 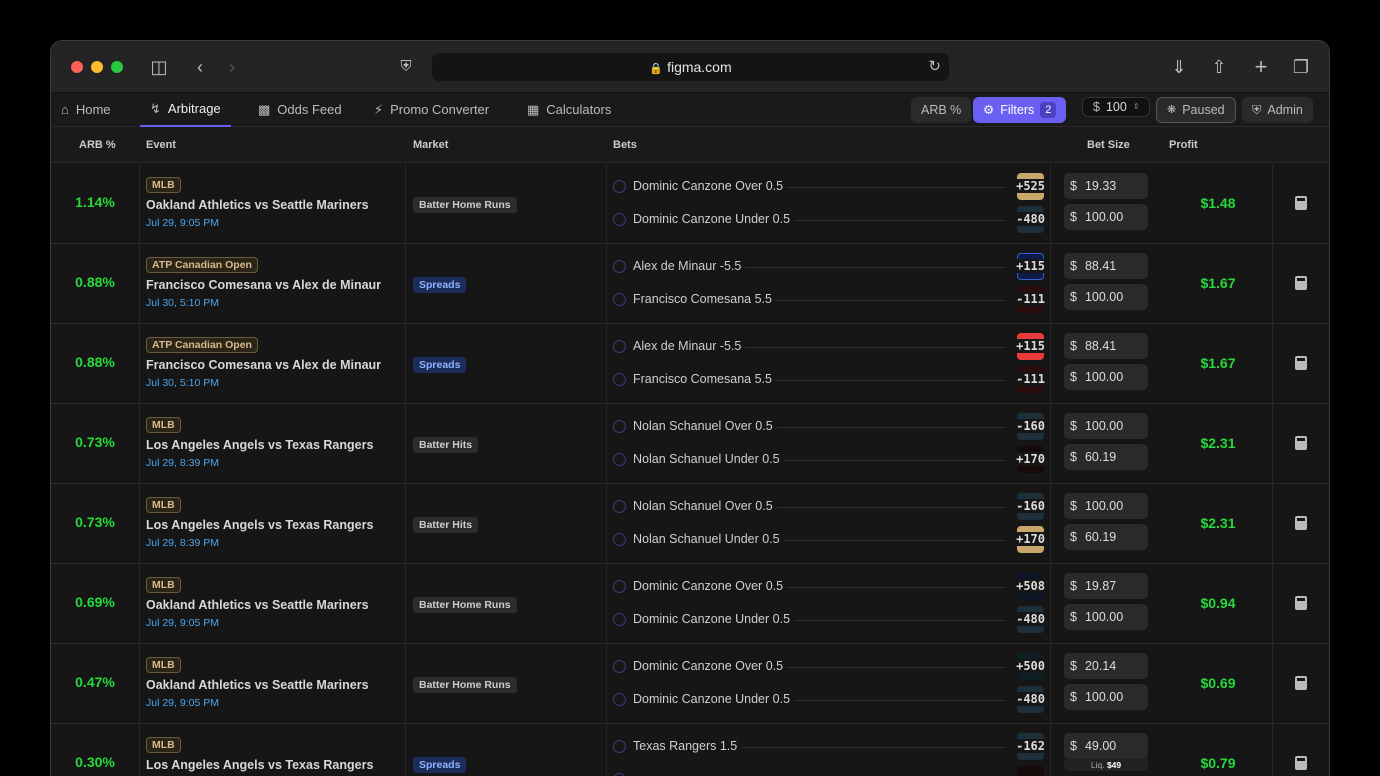 What do you see at coordinates (569, 110) in the screenshot?
I see `tab-calculators: ▦ Calculators` at bounding box center [569, 110].